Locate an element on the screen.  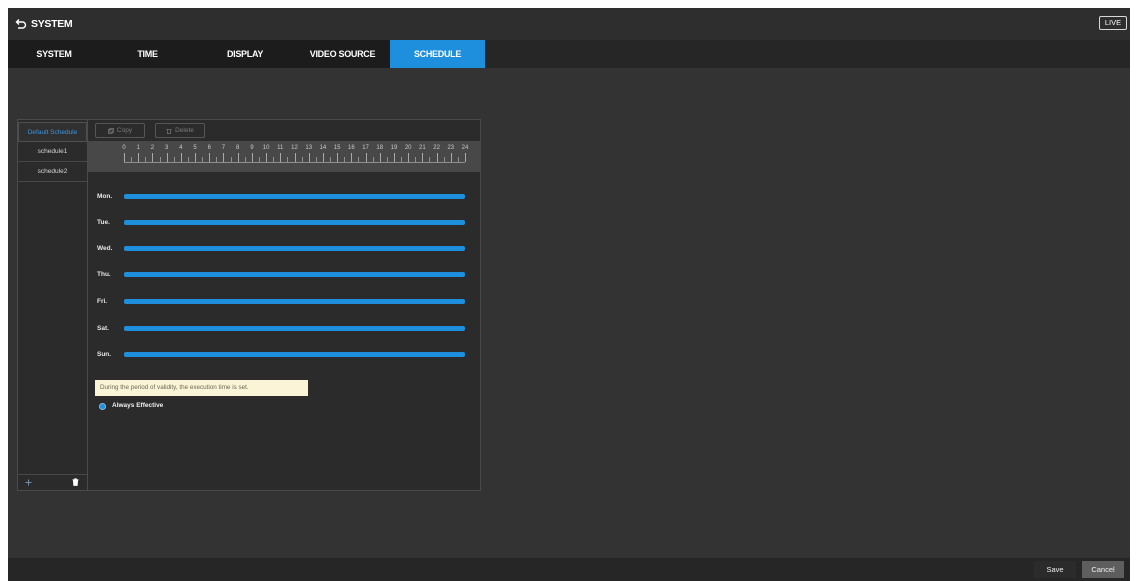
day-row-sun: Sun. is located at coordinates (284, 355).